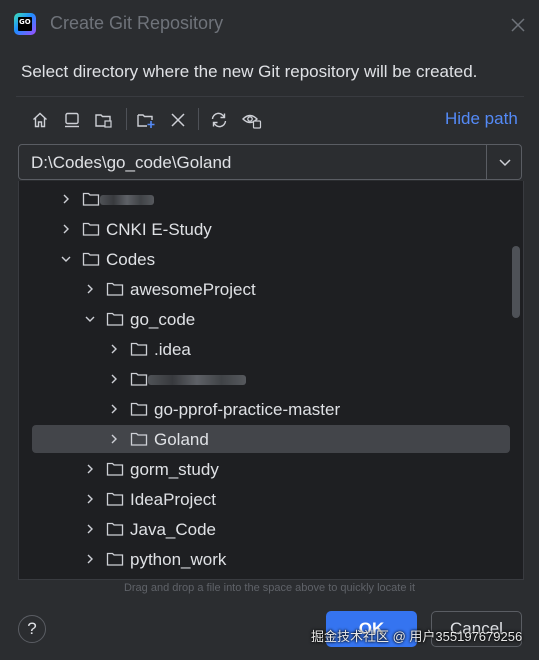 The image size is (539, 660). Describe the element at coordinates (271, 319) in the screenshot. I see `tree-row: go_code` at that location.